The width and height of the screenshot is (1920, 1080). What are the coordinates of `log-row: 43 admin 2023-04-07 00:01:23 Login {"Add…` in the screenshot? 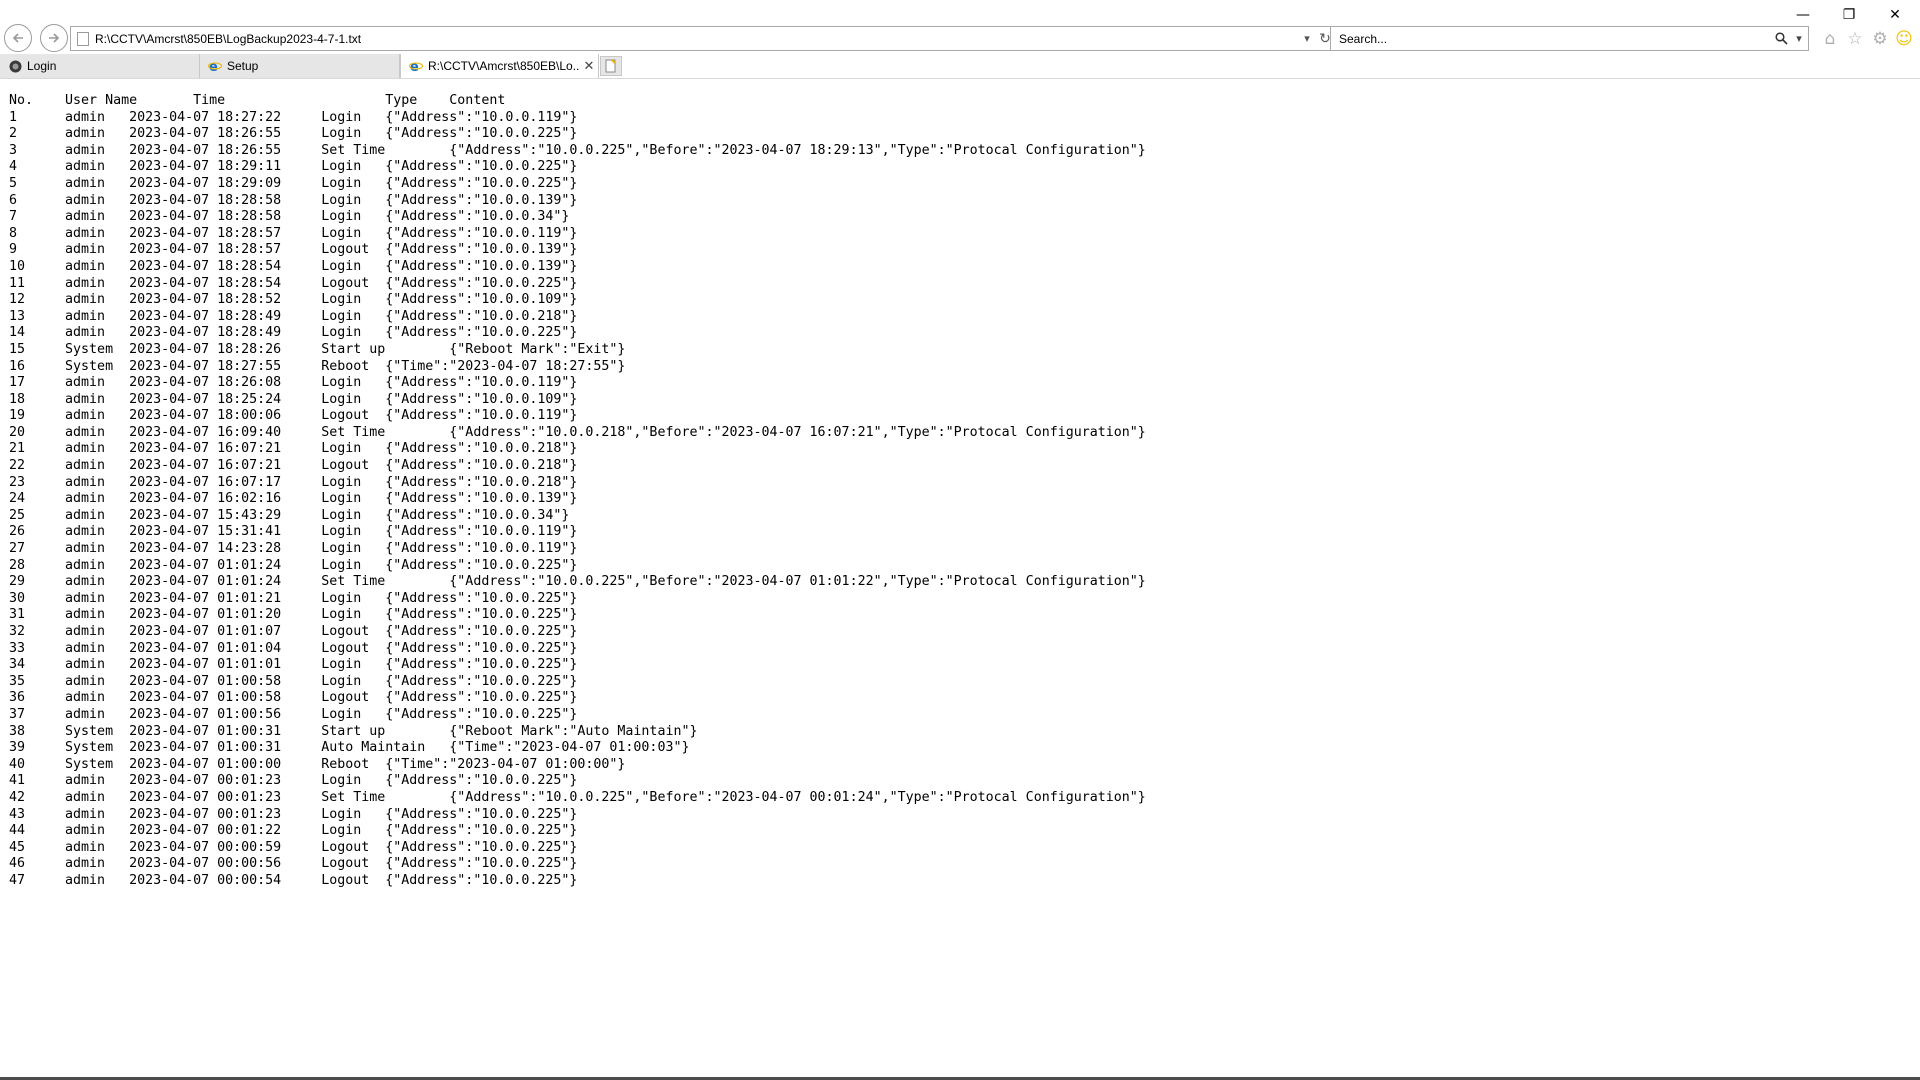 It's located at (293, 814).